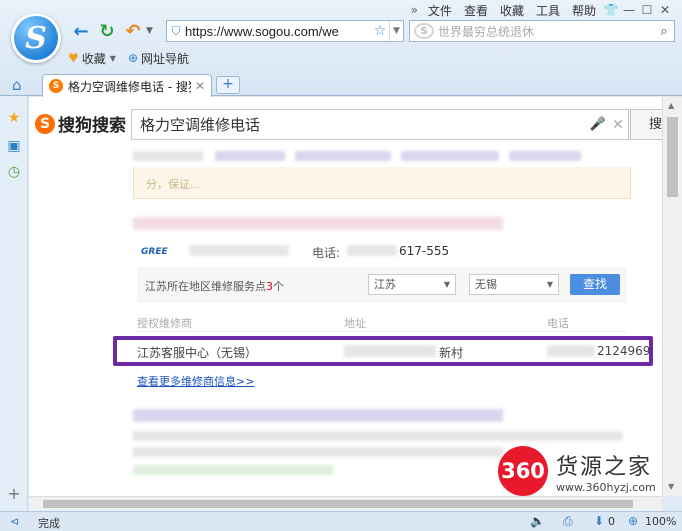 The image size is (682, 531). I want to click on close-tab-icon: ✕, so click(200, 86).